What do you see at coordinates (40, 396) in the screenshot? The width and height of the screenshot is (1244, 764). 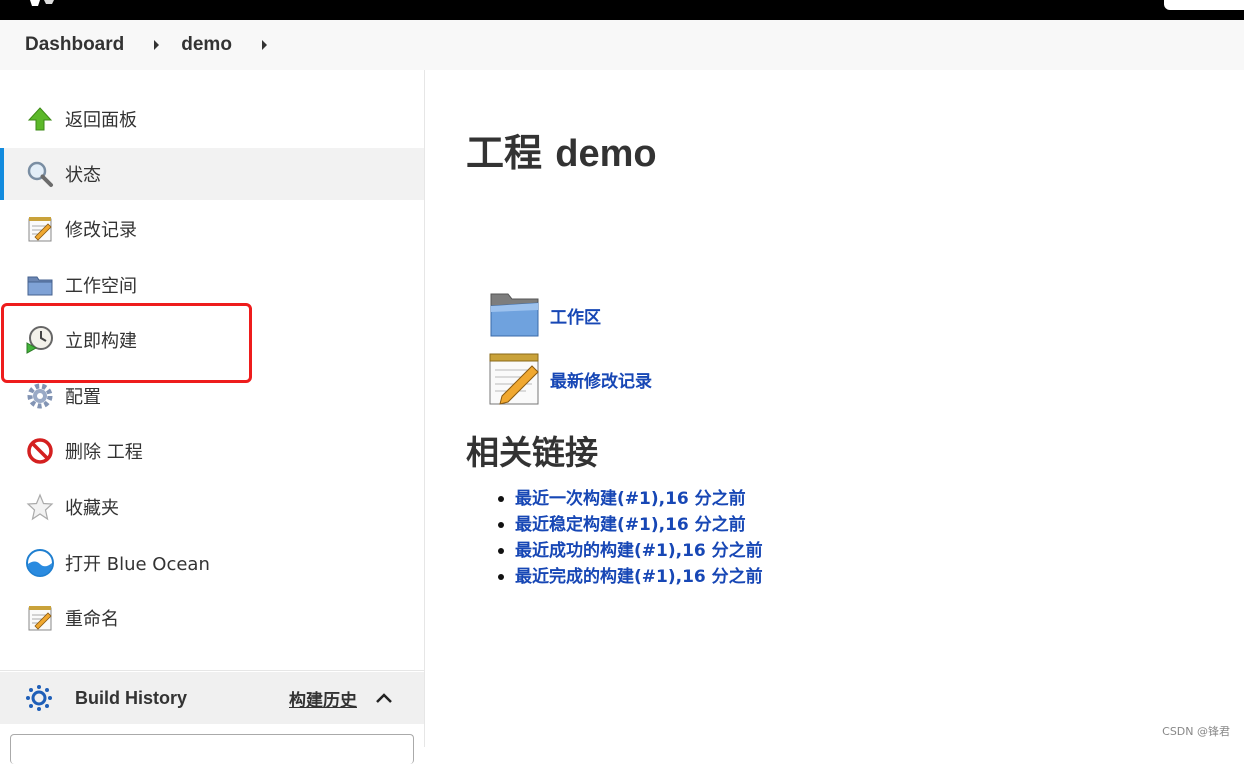 I see `gear-icon` at bounding box center [40, 396].